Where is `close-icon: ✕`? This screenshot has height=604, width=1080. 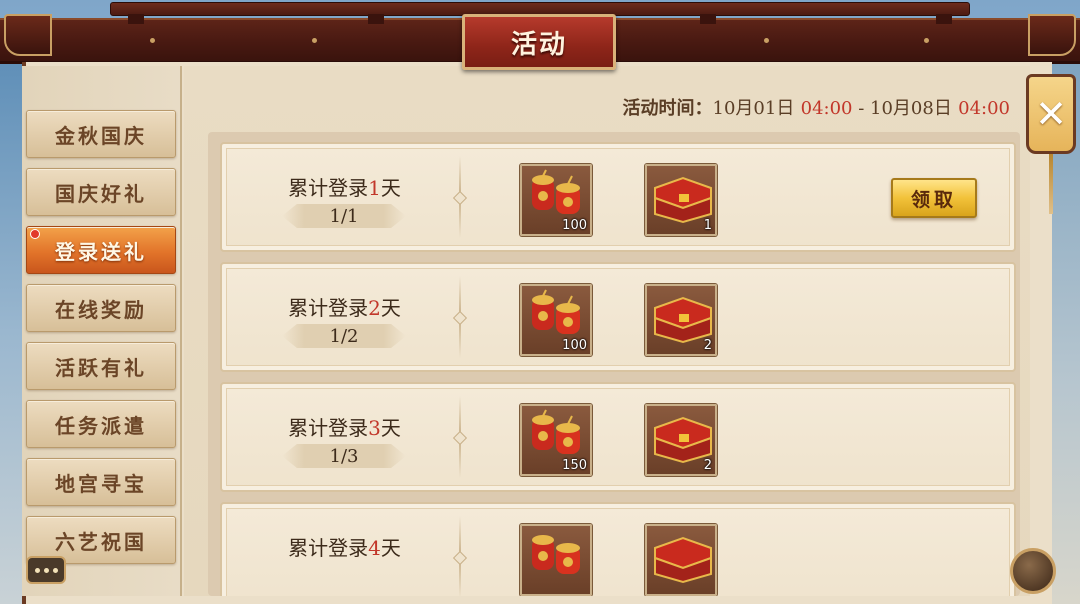 close-icon: ✕ is located at coordinates (1051, 114).